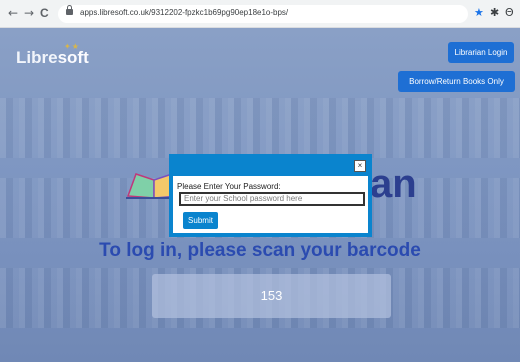 This screenshot has height=362, width=520. Describe the element at coordinates (13, 13) in the screenshot. I see `back-icon: ←` at that location.